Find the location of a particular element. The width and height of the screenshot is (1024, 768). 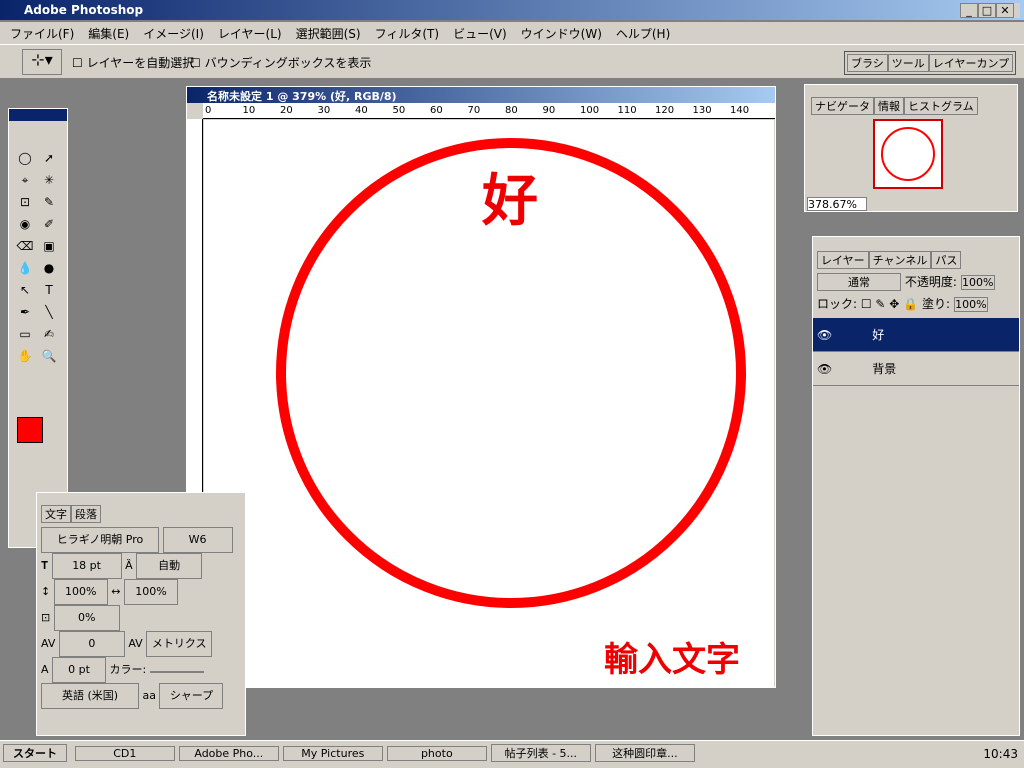

palette-well-tab: ブラシ is located at coordinates (867, 63).